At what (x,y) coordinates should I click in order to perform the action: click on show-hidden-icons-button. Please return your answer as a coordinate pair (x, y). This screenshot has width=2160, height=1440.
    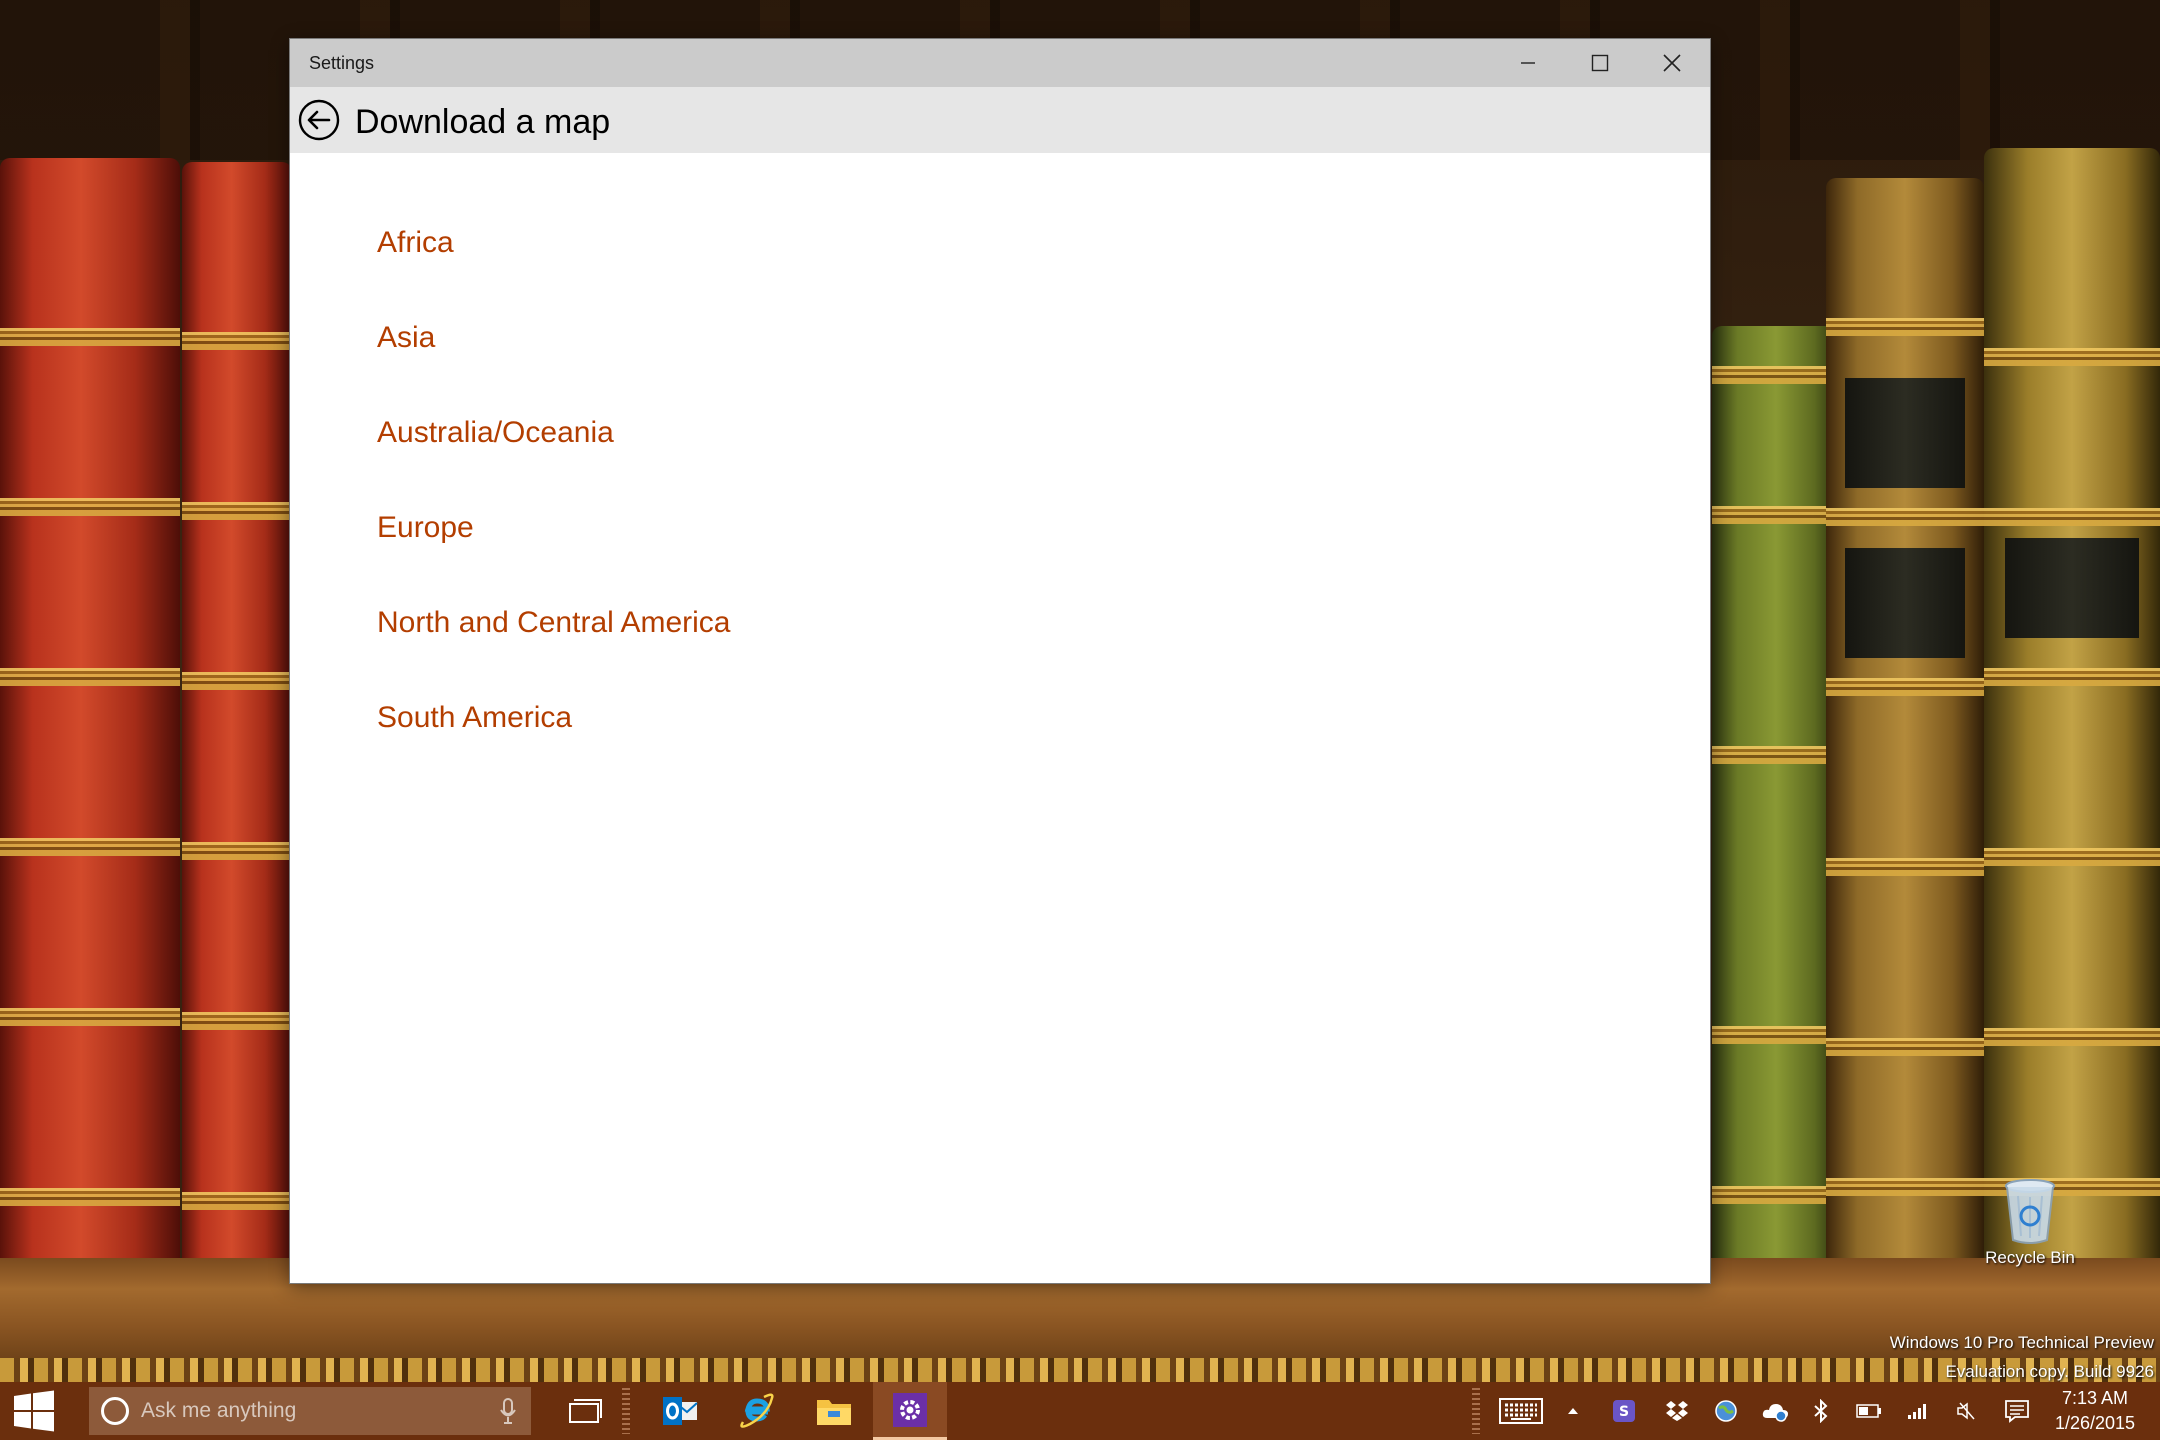
    Looking at the image, I should click on (1573, 1411).